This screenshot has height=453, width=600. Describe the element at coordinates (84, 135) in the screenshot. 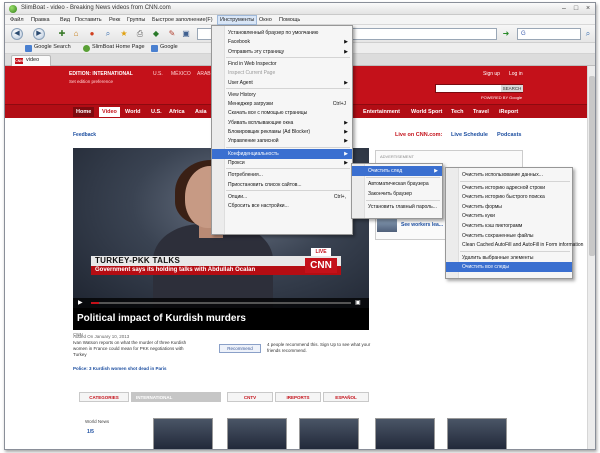

I see `feedback-link: Feedback` at that location.